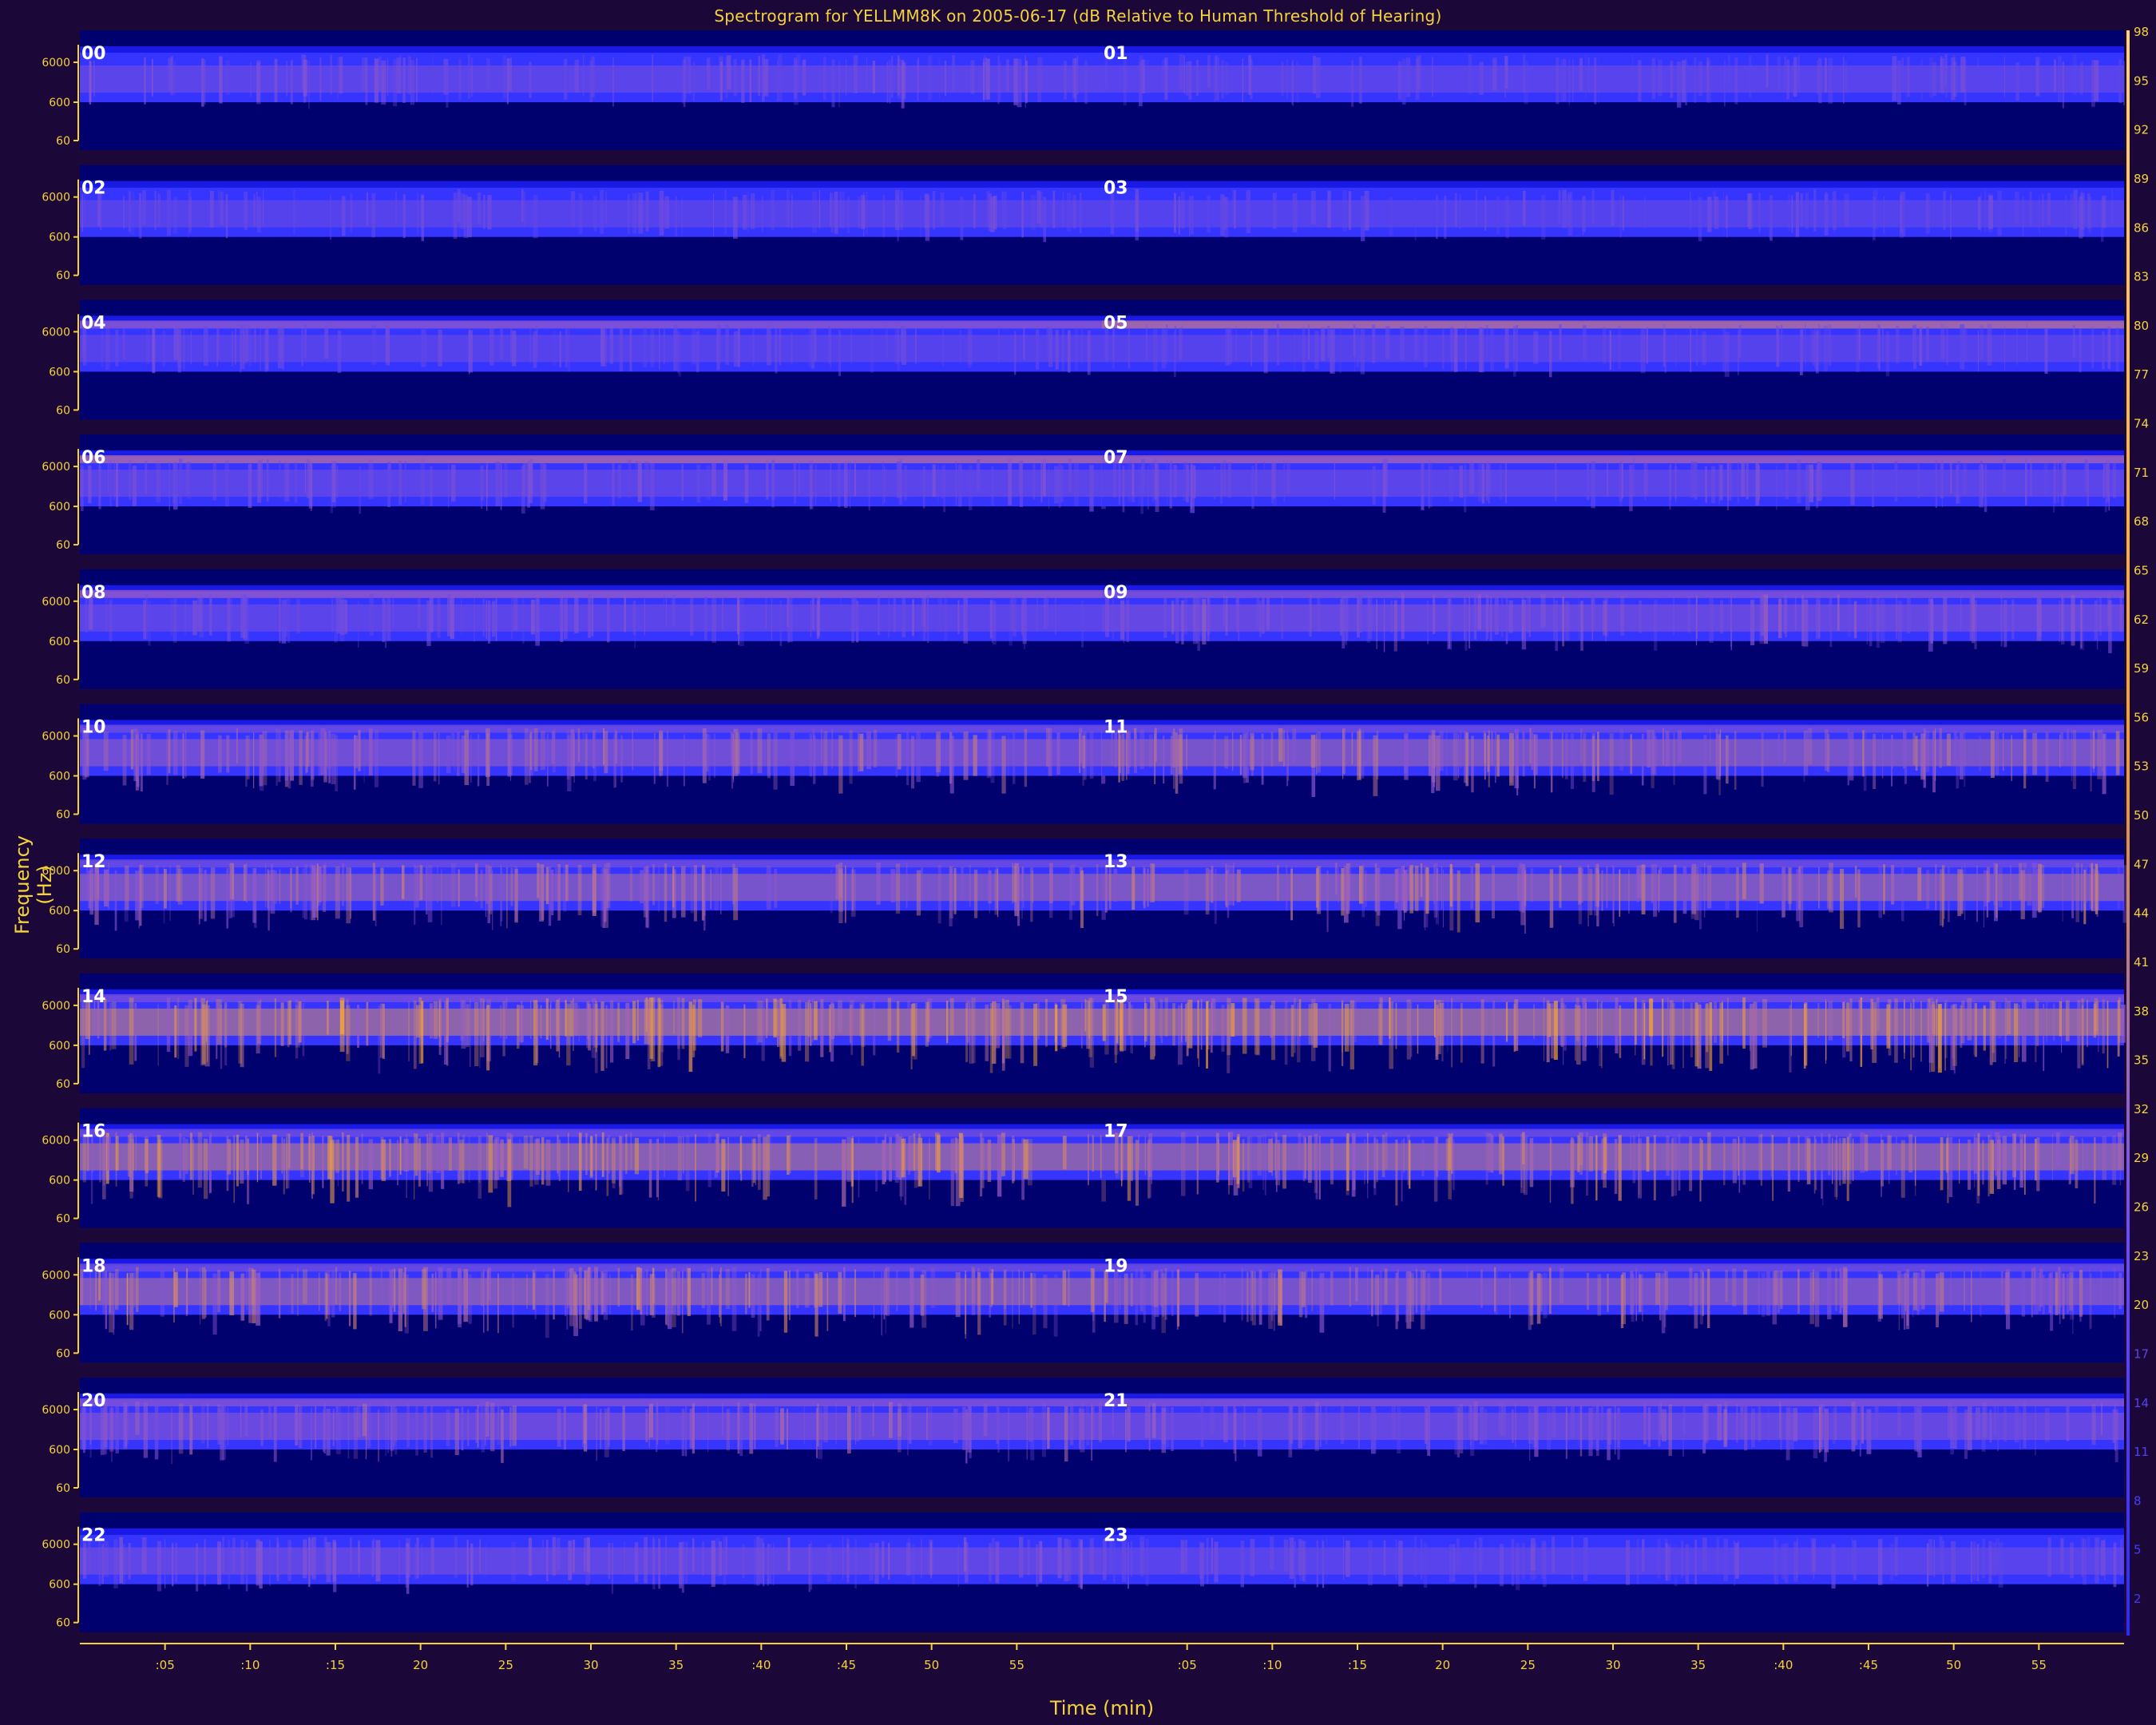 This screenshot has width=2156, height=1725. Describe the element at coordinates (1953, 1665) in the screenshot. I see `x-tick-label: 50` at that location.